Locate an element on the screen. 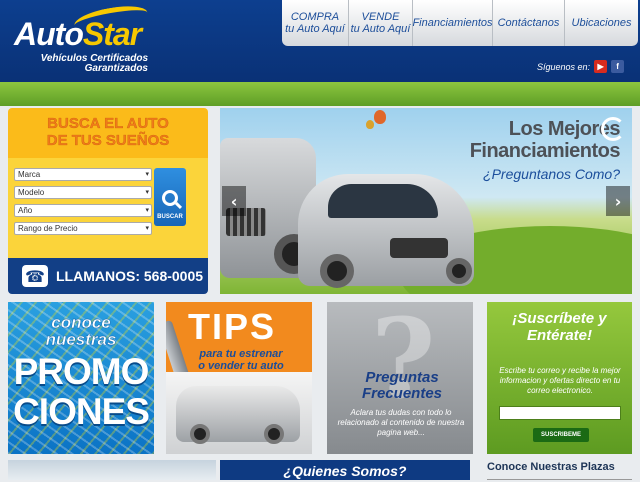  search-icon is located at coordinates (170, 198).